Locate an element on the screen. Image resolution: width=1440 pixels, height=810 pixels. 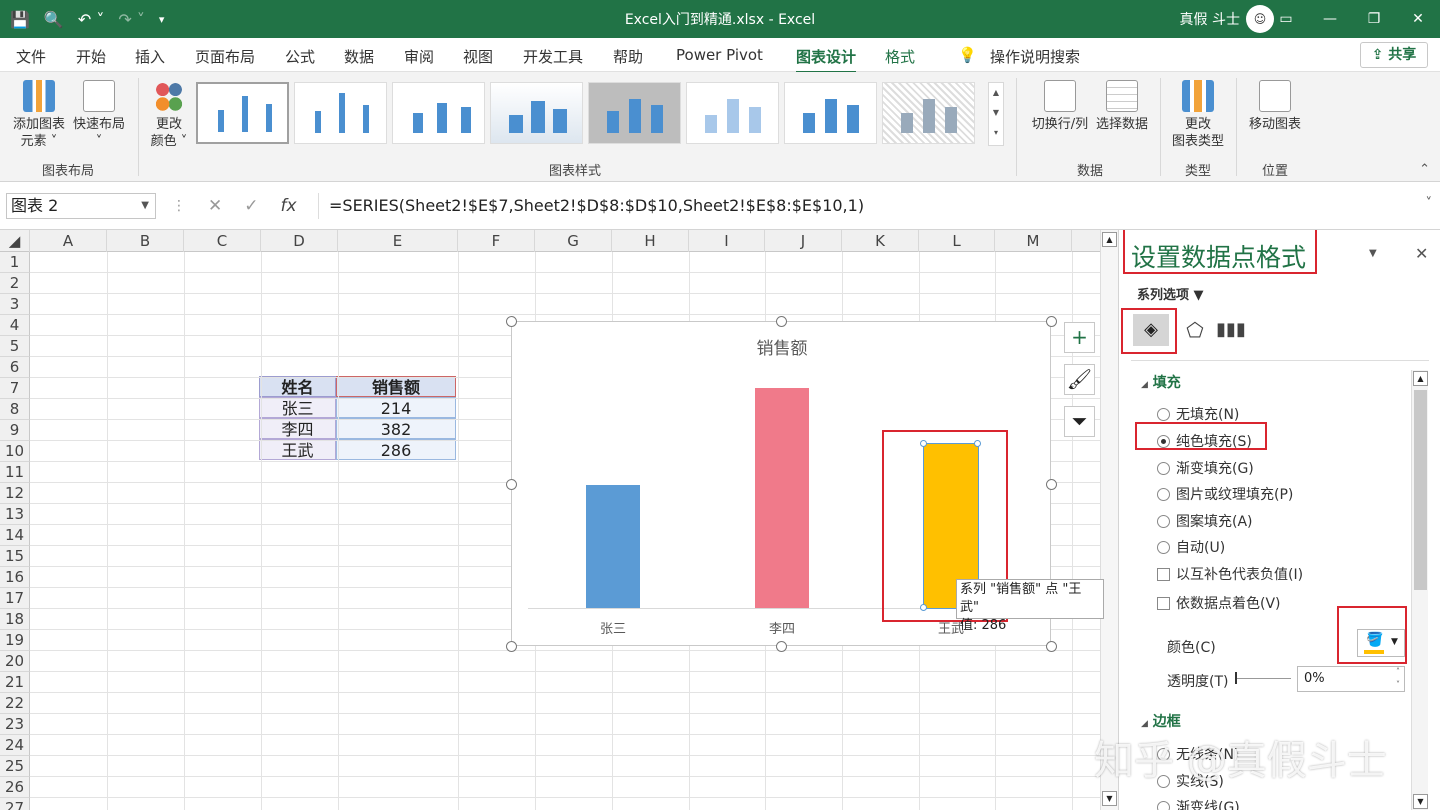
gradient-fill-radio: 渐变填充(G) is located at coordinates (1205, 468).